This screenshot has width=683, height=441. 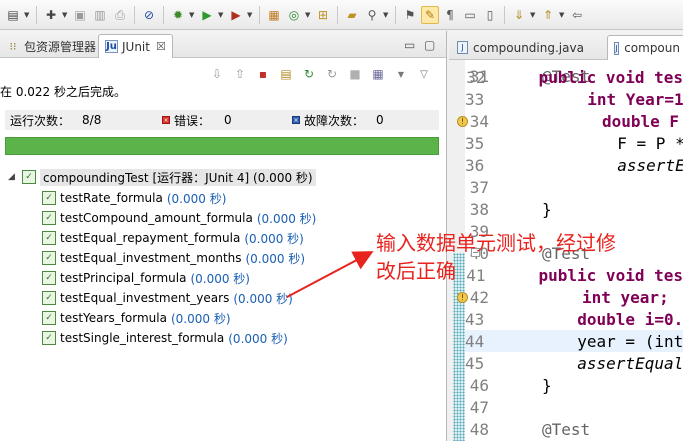 What do you see at coordinates (470, 15) in the screenshot?
I see `block-selection-icon: ▭` at bounding box center [470, 15].